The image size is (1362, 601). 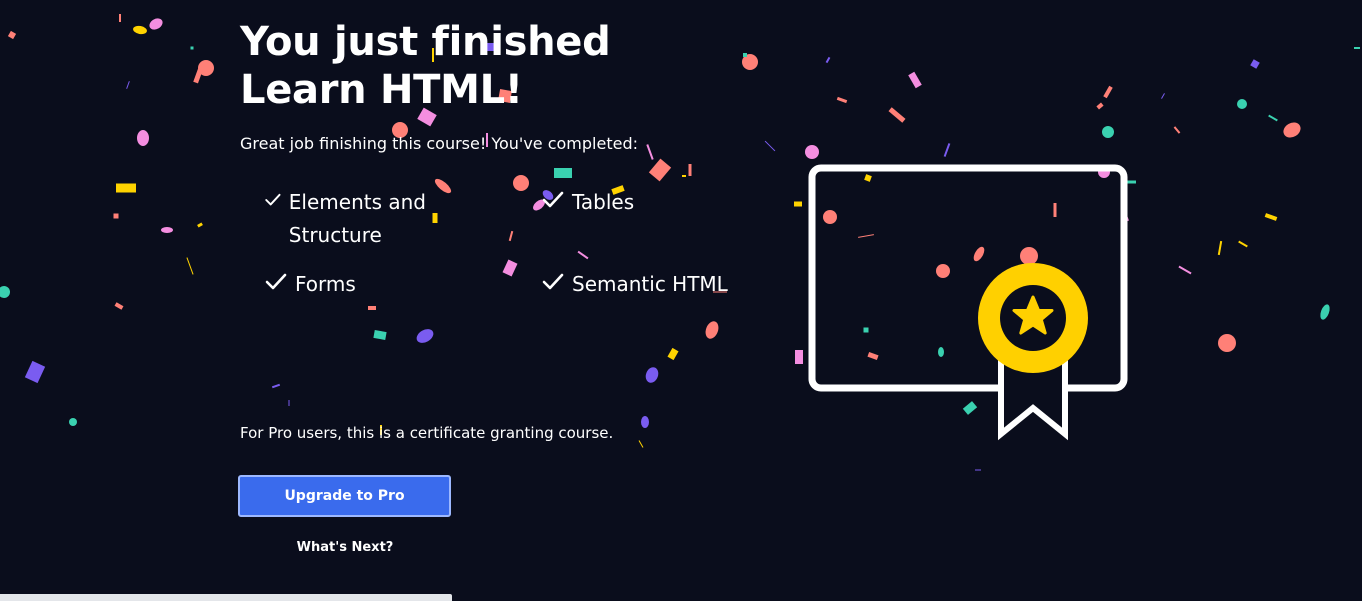 What do you see at coordinates (381, 90) in the screenshot?
I see `title-line-2: Learn HTML!` at bounding box center [381, 90].